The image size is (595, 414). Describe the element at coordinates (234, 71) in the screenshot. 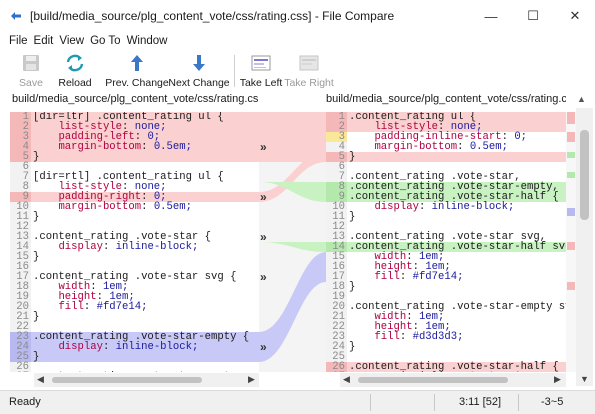

I see `toolbar-separator` at that location.